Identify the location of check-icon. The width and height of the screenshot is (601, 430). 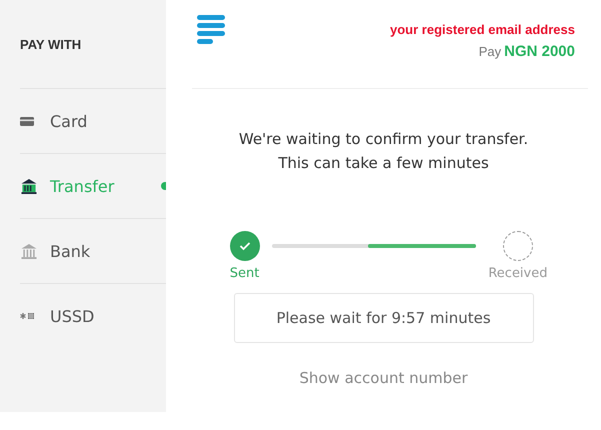
(245, 246).